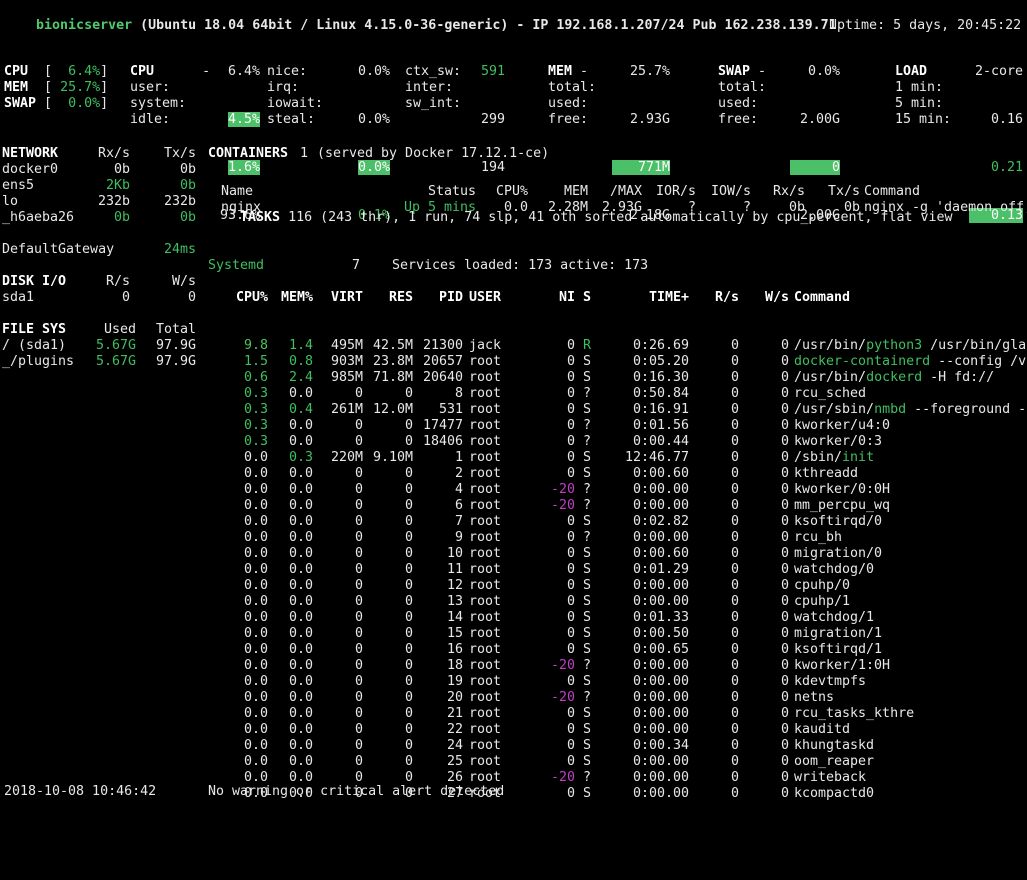 The width and height of the screenshot is (1027, 880). Describe the element at coordinates (433, 103) in the screenshot. I see `swint-label: sw_int:` at that location.